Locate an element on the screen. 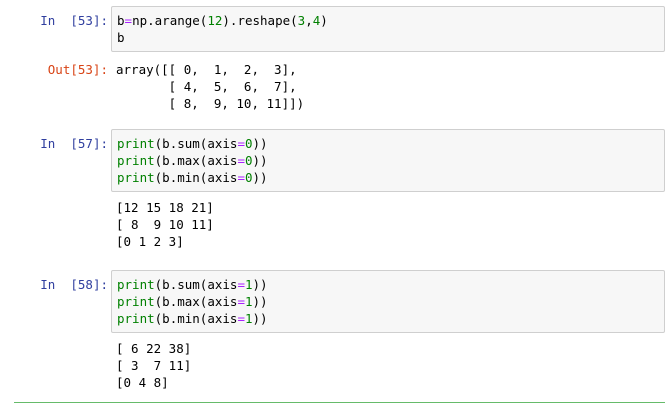 This screenshot has height=404, width=665. output-line: [ 8, 9, 10, 11]]) is located at coordinates (210, 103).